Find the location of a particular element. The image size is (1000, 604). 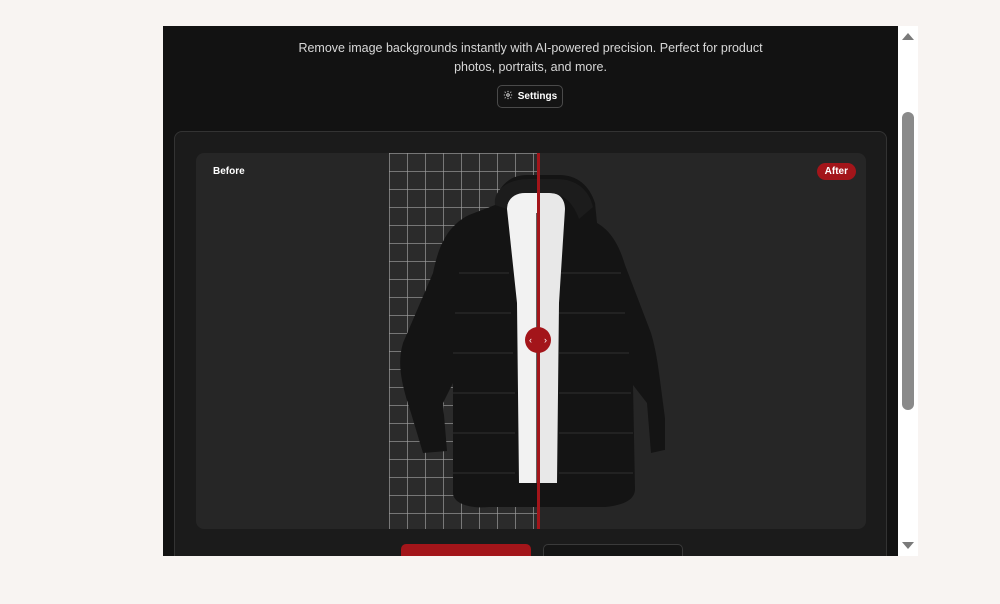

vertical-scrollbar is located at coordinates (908, 291).